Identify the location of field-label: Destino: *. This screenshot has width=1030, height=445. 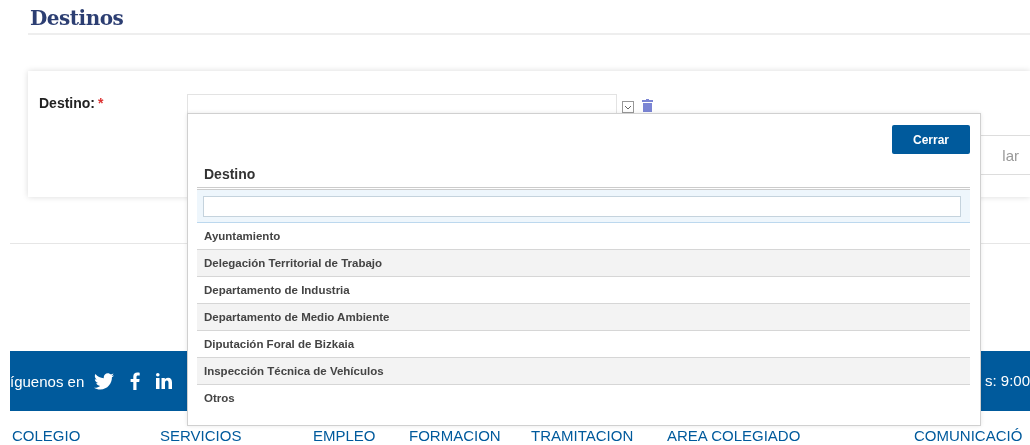
(71, 103).